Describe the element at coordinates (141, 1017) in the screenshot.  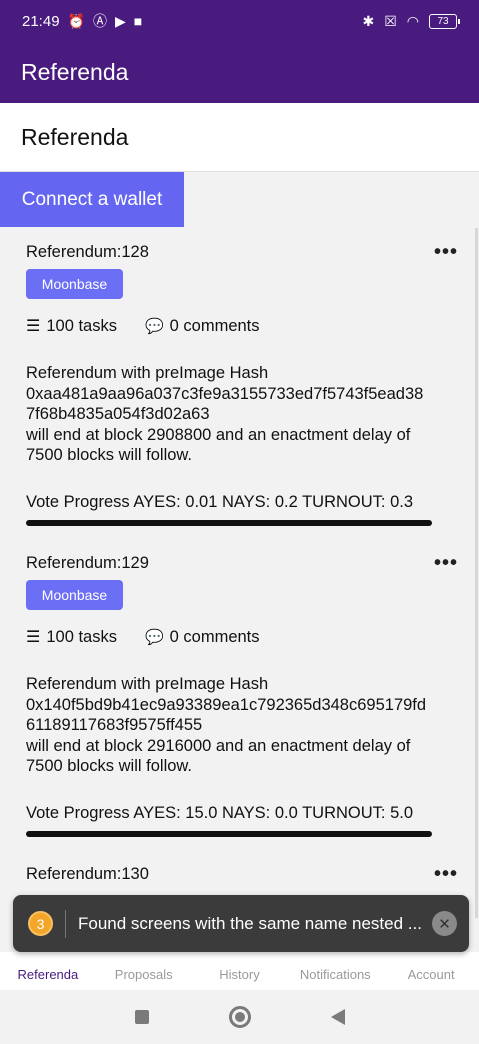
I see `recents-icon` at that location.